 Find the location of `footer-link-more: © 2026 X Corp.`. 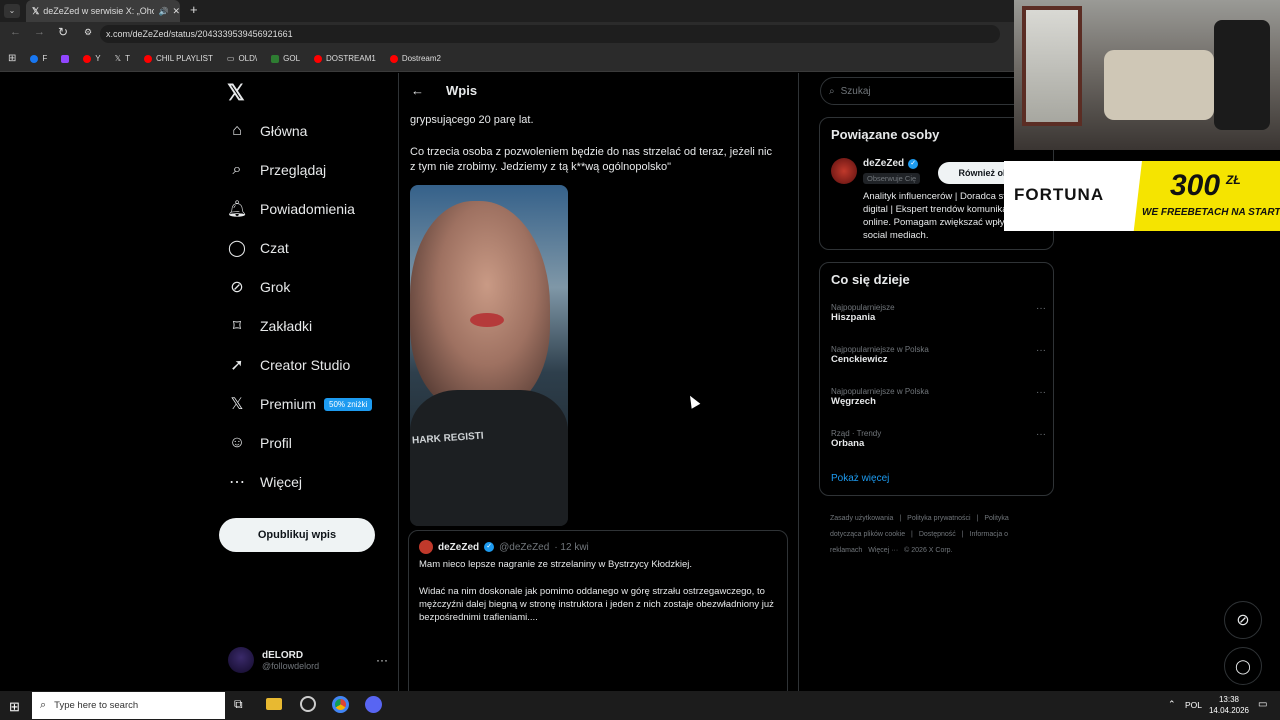

footer-link-more: © 2026 X Corp. is located at coordinates (928, 550).